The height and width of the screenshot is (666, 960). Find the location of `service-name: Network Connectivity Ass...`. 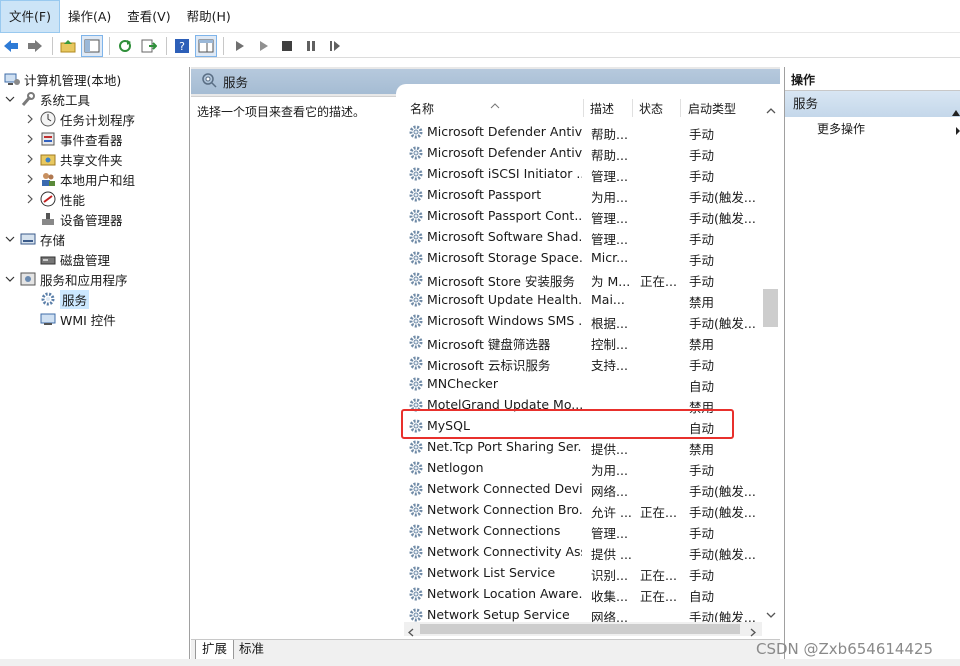

service-name: Network Connectivity Ass... is located at coordinates (504, 551).